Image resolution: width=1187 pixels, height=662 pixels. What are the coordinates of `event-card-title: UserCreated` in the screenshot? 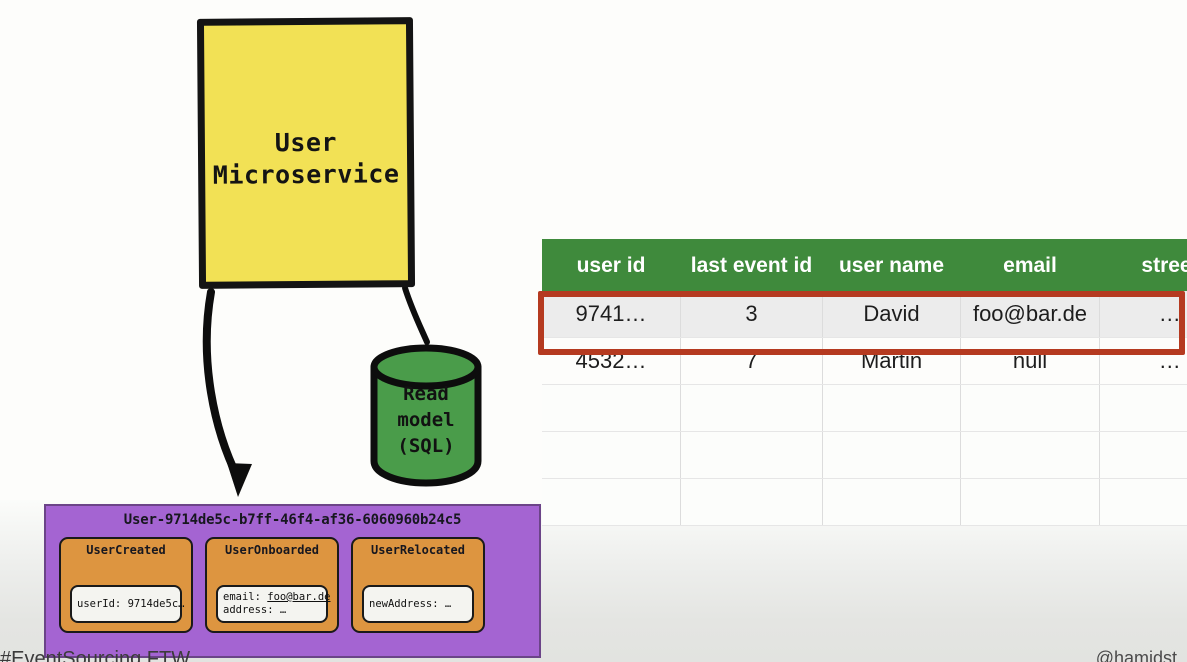 It's located at (126, 550).